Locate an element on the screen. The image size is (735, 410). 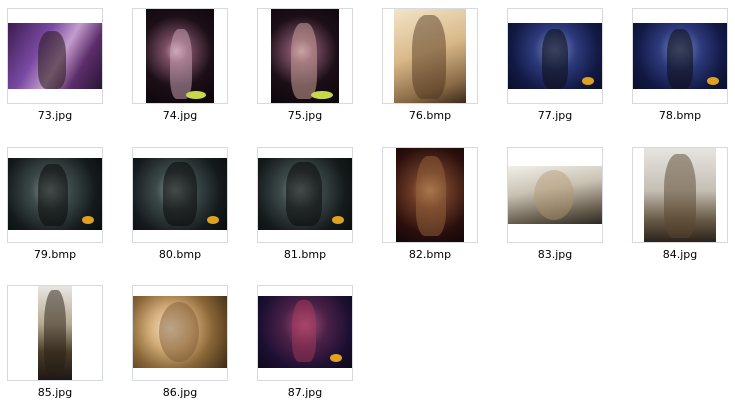
file-item-85: 85.jpg is located at coordinates (55, 347).